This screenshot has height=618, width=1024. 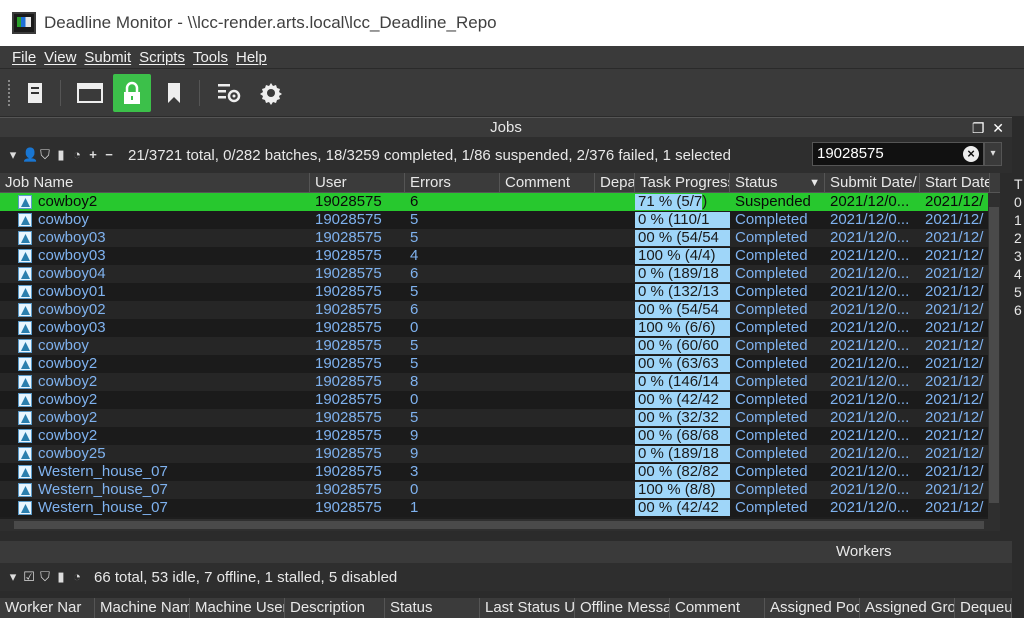 I want to click on column-header-submit-date: Submit Date/, so click(x=872, y=182).